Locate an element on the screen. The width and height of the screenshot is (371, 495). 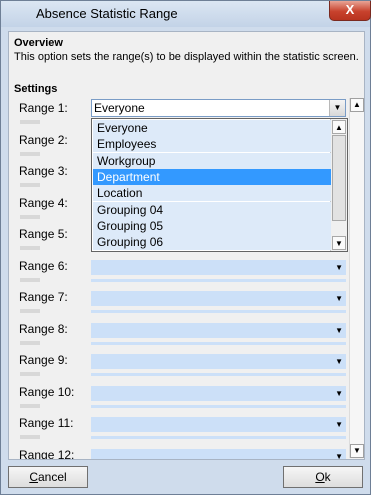
dropdown-scroll-down: ▼ is located at coordinates (339, 243).